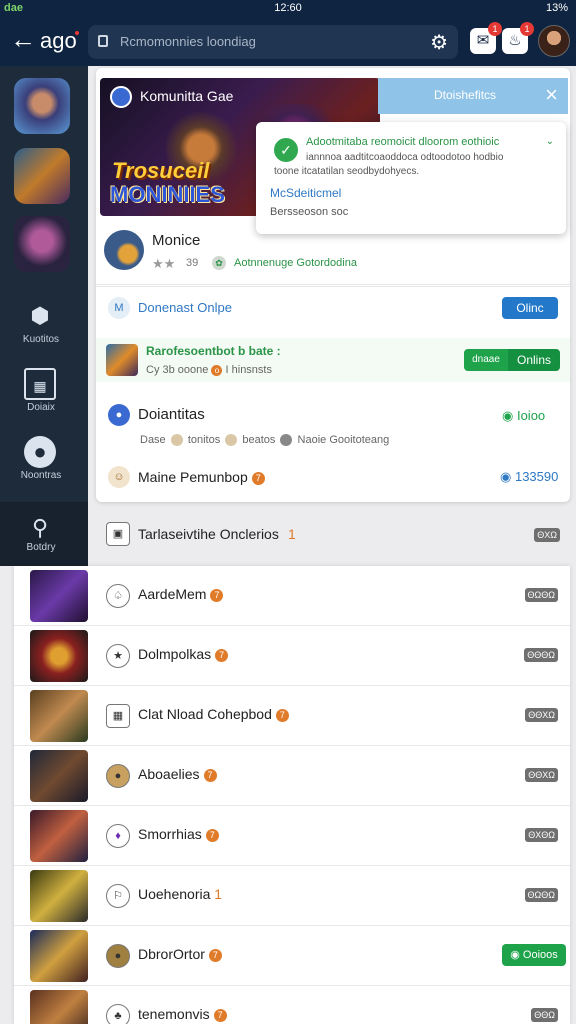  I want to click on label-text: Uoehenoria, so click(174, 894).